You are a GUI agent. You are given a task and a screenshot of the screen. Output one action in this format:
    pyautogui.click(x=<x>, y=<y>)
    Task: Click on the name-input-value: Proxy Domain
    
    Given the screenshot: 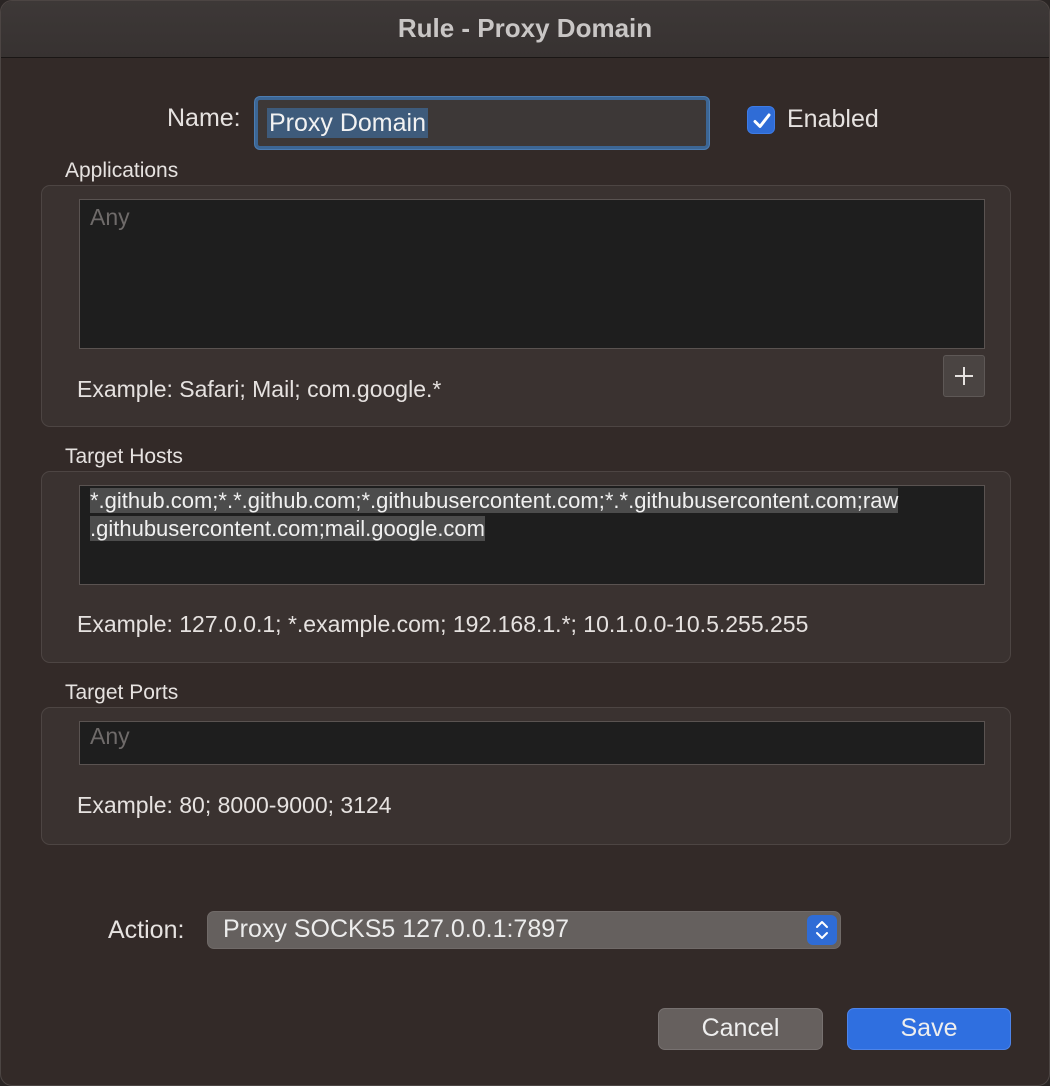 What is the action you would take?
    pyautogui.click(x=347, y=123)
    